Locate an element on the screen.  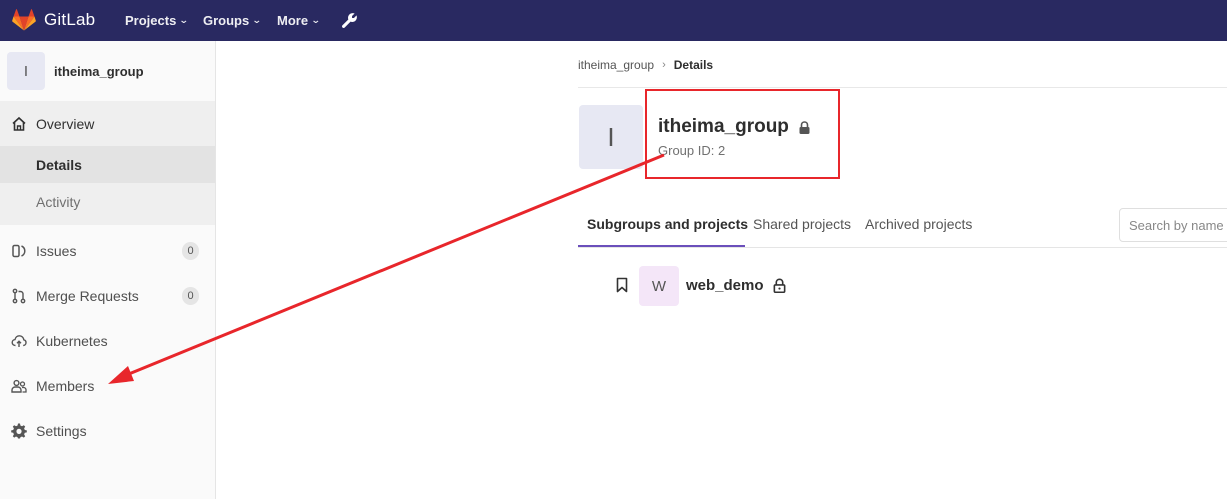
search-field is located at coordinates (1173, 225).